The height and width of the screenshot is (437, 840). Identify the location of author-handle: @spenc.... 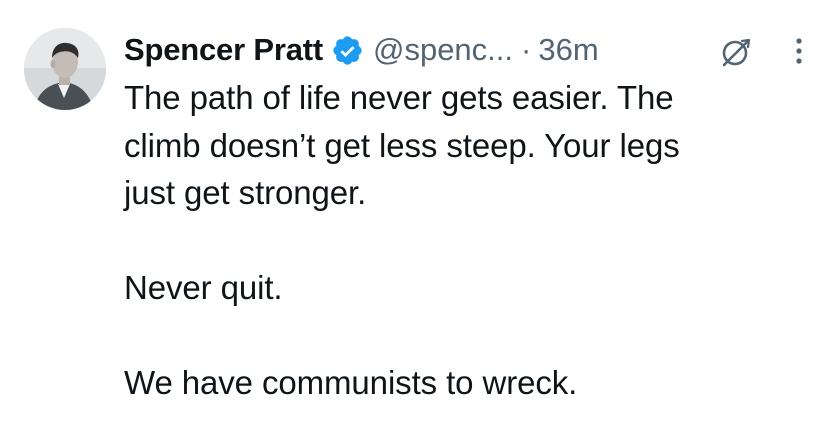
(443, 50).